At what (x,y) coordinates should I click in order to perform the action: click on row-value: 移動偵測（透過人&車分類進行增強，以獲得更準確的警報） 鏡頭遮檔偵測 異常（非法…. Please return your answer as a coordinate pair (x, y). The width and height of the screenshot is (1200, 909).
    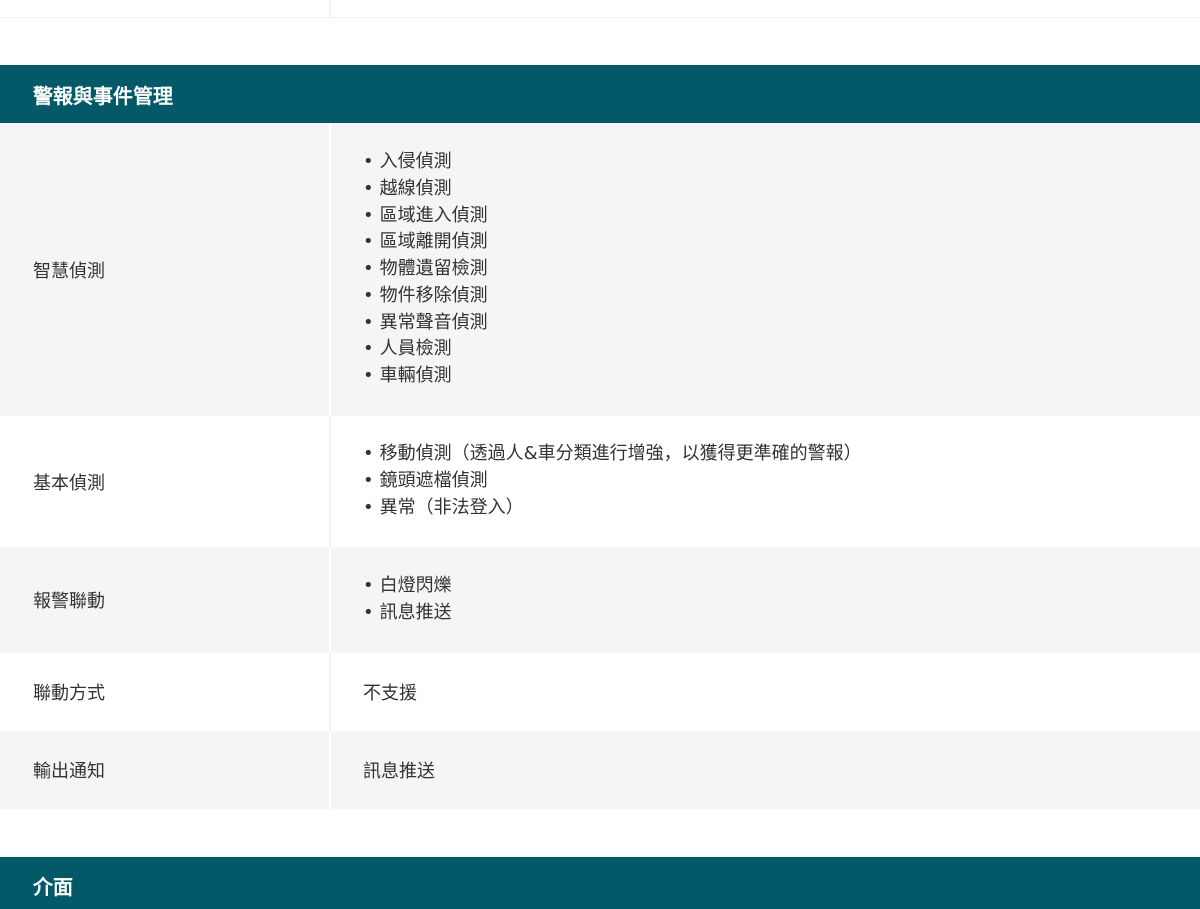
    Looking at the image, I should click on (765, 481).